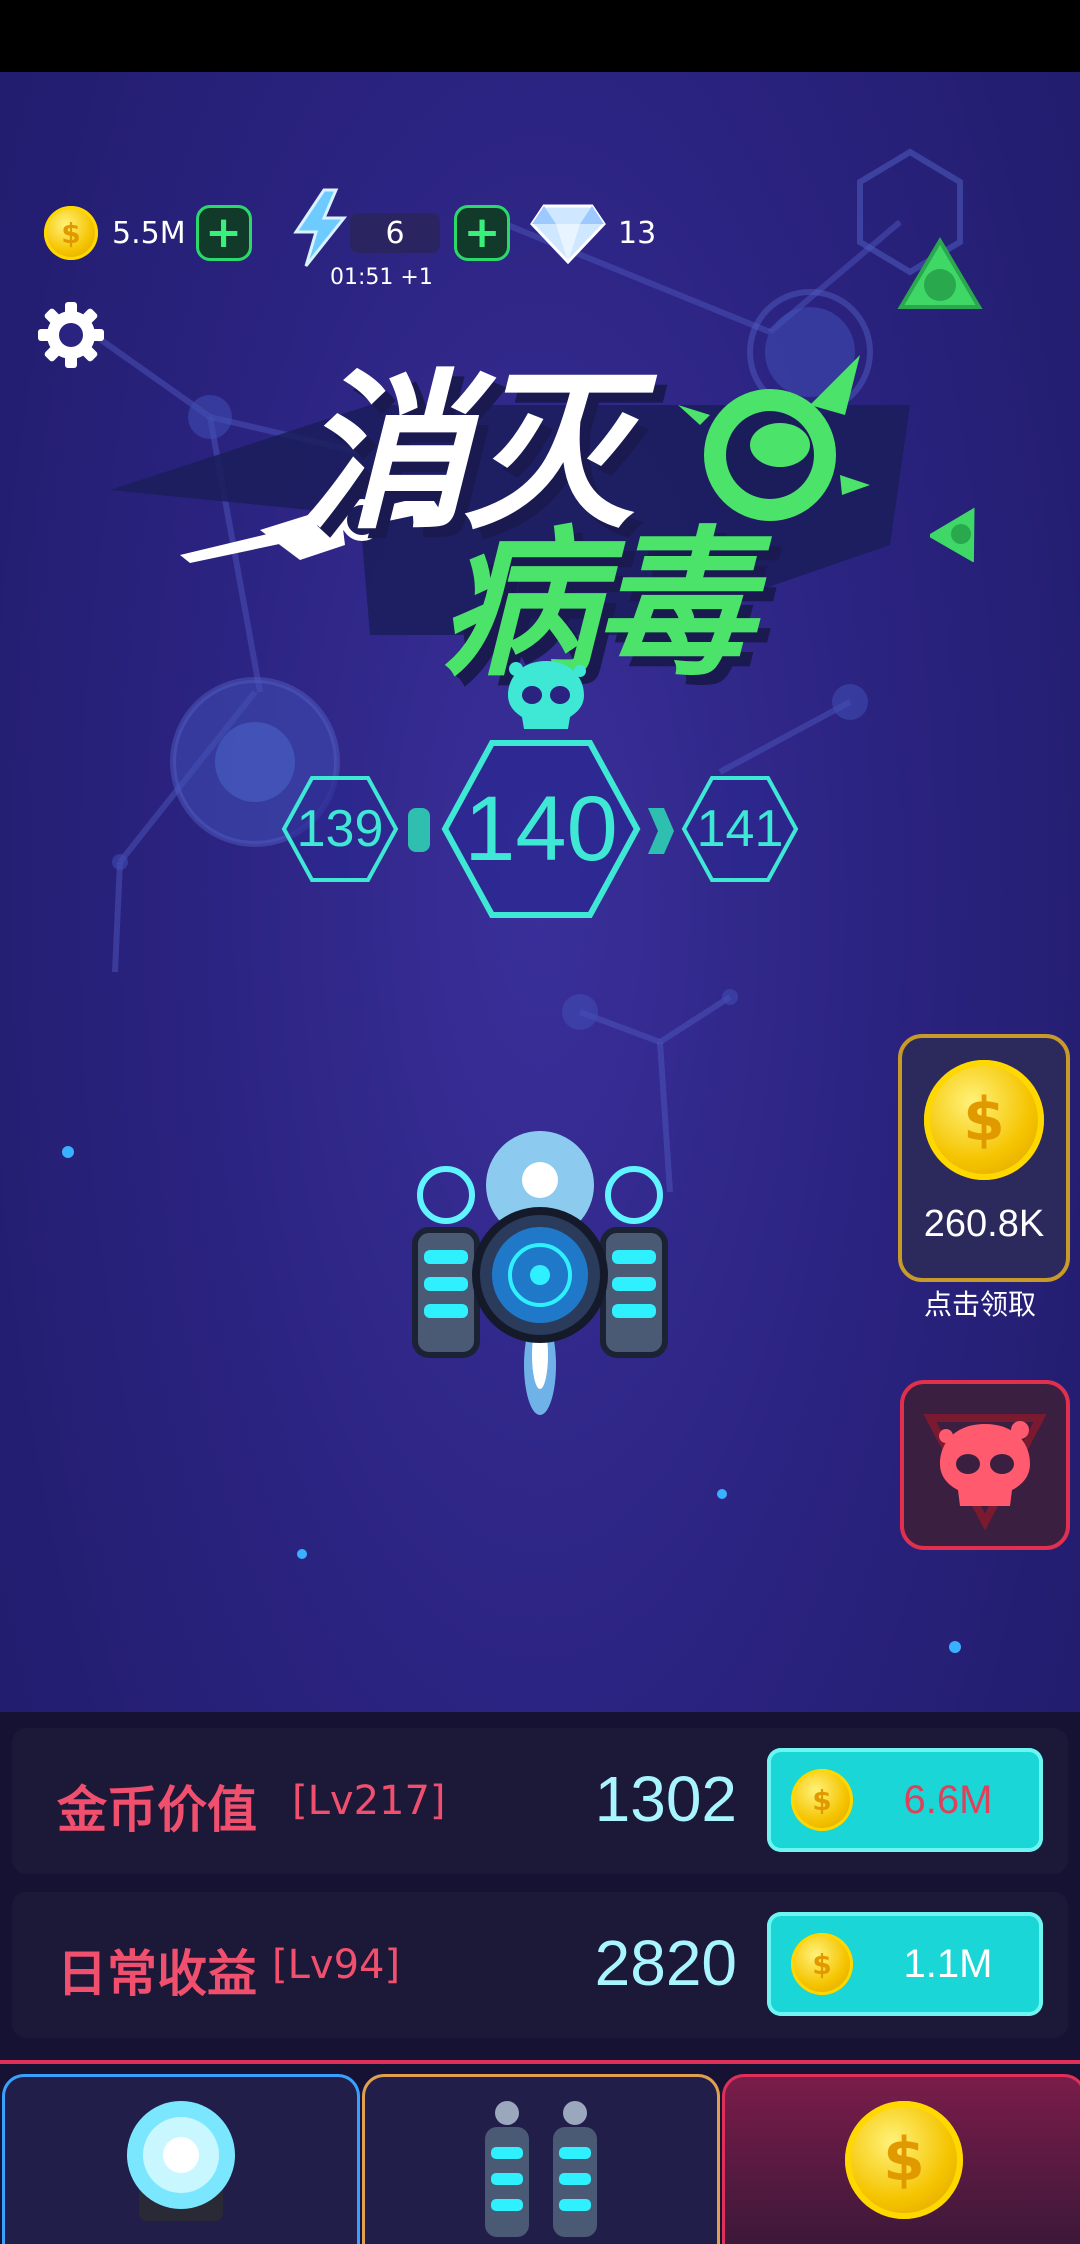 Image resolution: width=1080 pixels, height=2244 pixels. I want to click on upgrade-coin-value-button: $ 6.6M, so click(905, 1800).